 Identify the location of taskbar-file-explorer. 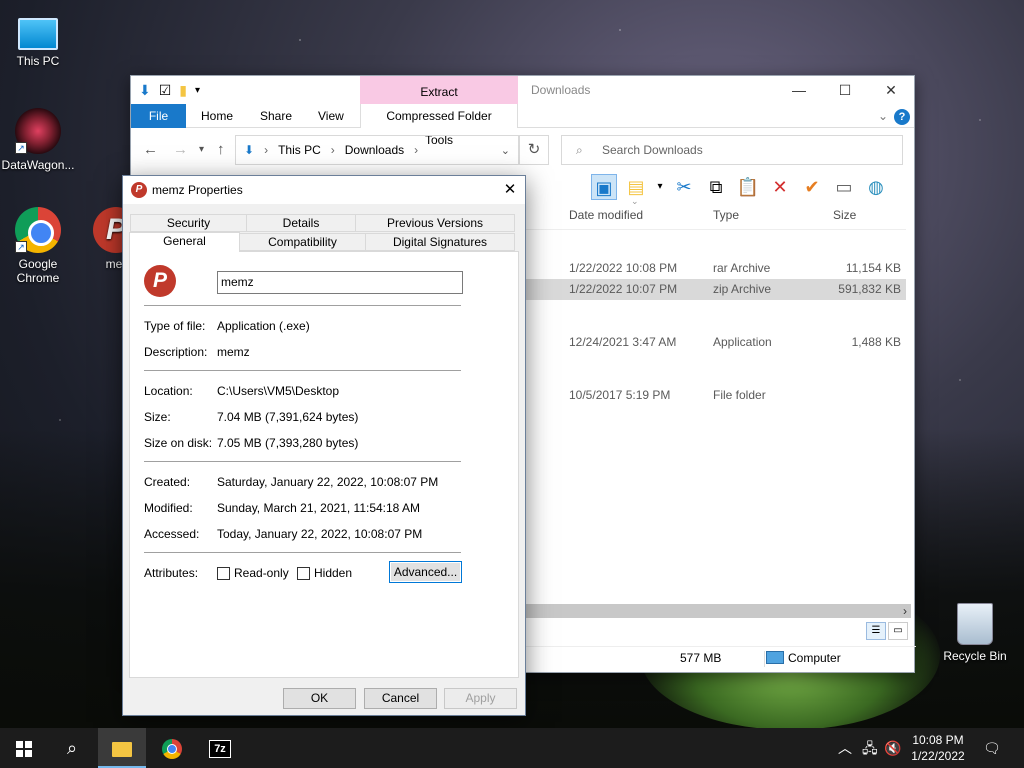
(122, 748).